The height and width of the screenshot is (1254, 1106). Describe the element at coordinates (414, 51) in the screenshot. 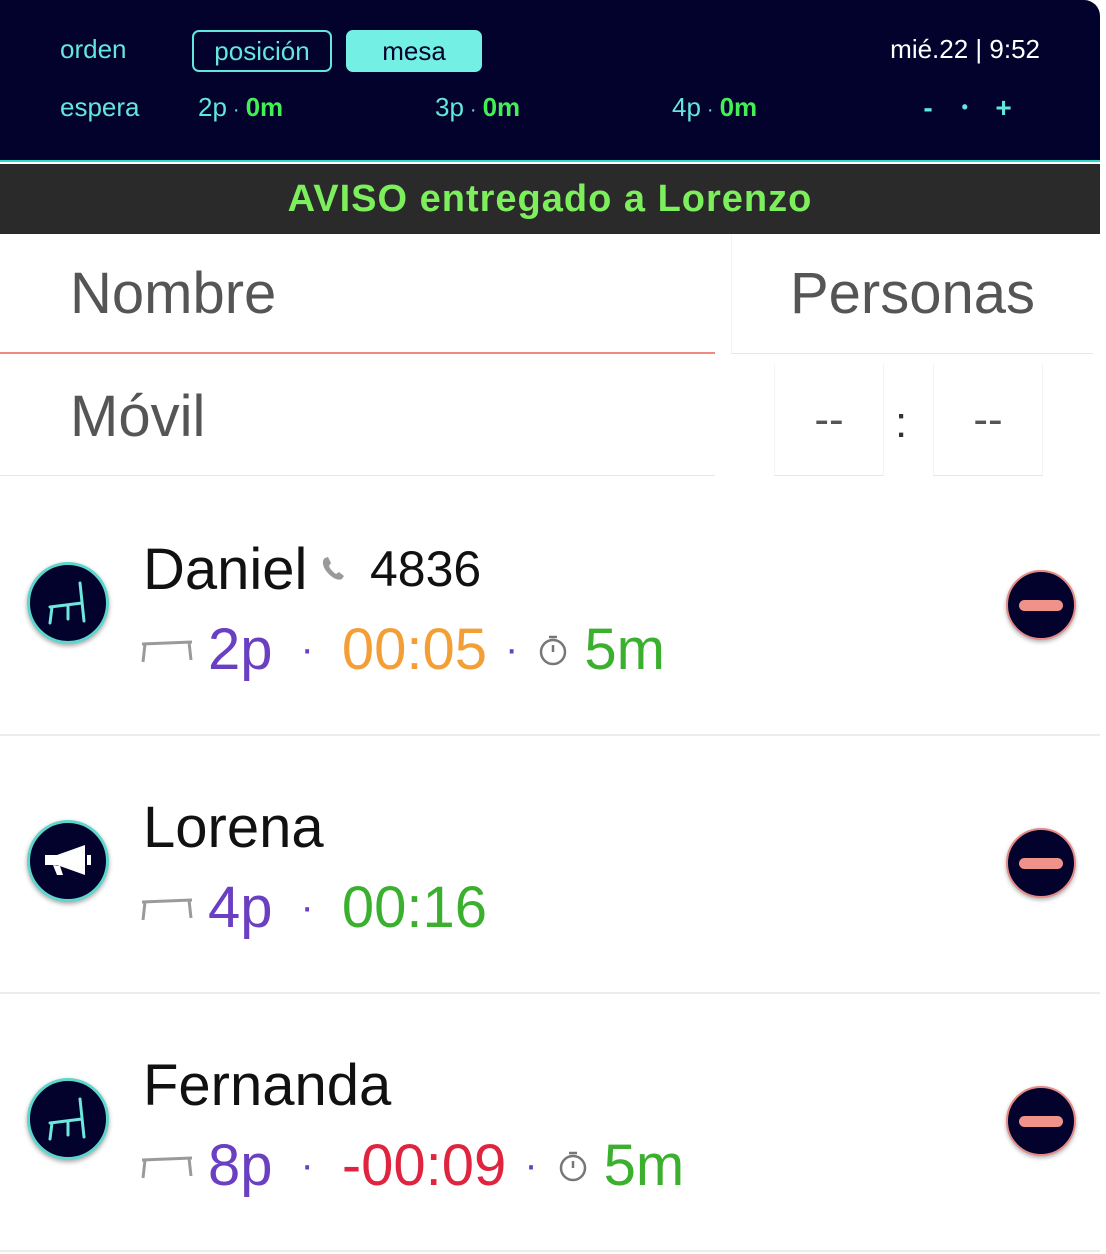

I see `sort-table-button: mesa` at that location.